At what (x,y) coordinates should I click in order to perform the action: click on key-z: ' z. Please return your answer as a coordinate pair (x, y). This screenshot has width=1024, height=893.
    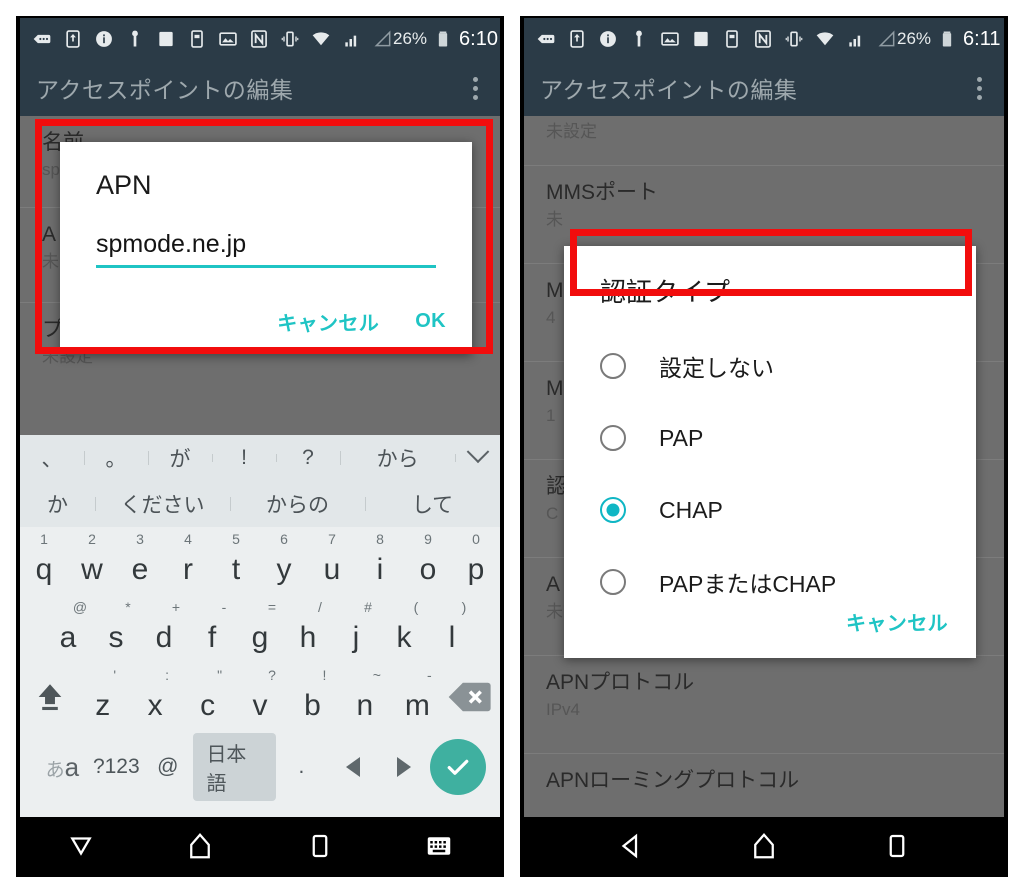
    Looking at the image, I should click on (102, 697).